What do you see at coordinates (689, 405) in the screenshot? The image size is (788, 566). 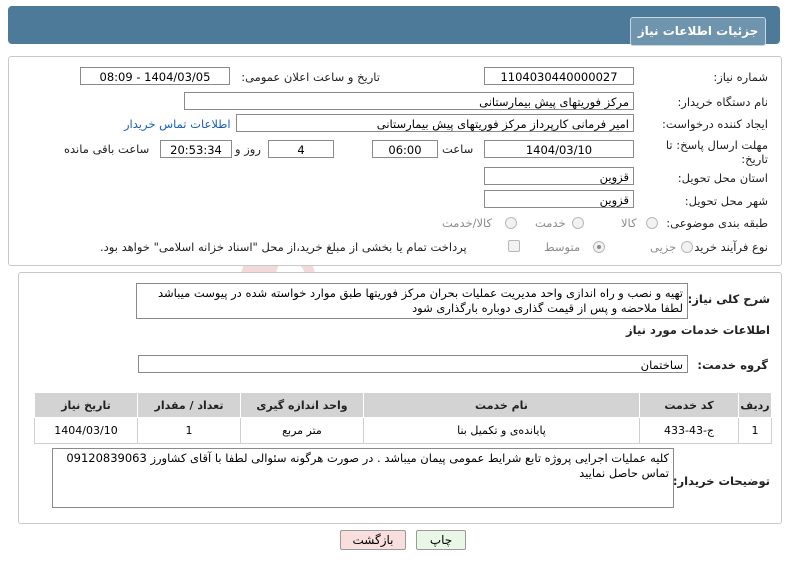 I see `col-service-code: کد خدمت` at bounding box center [689, 405].